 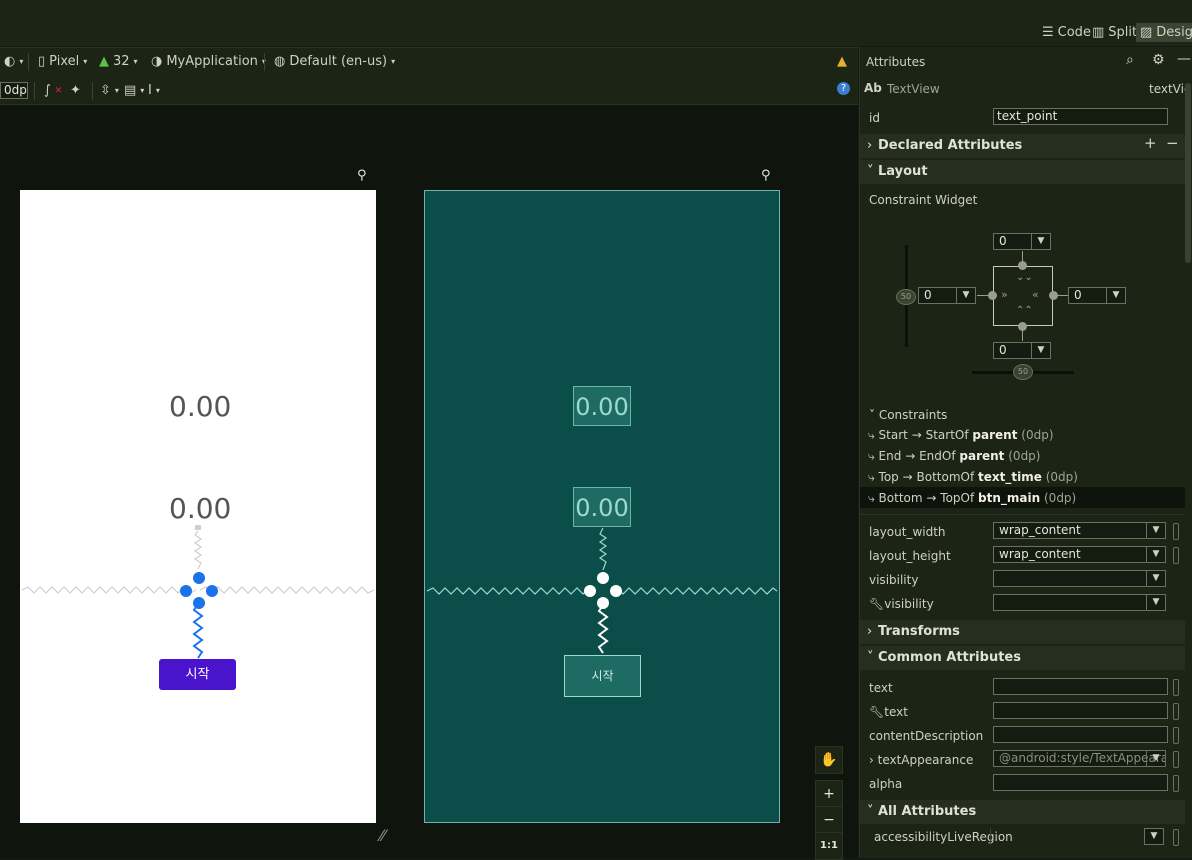 I want to click on chevron-down-icon: ˅, so click(x=874, y=415).